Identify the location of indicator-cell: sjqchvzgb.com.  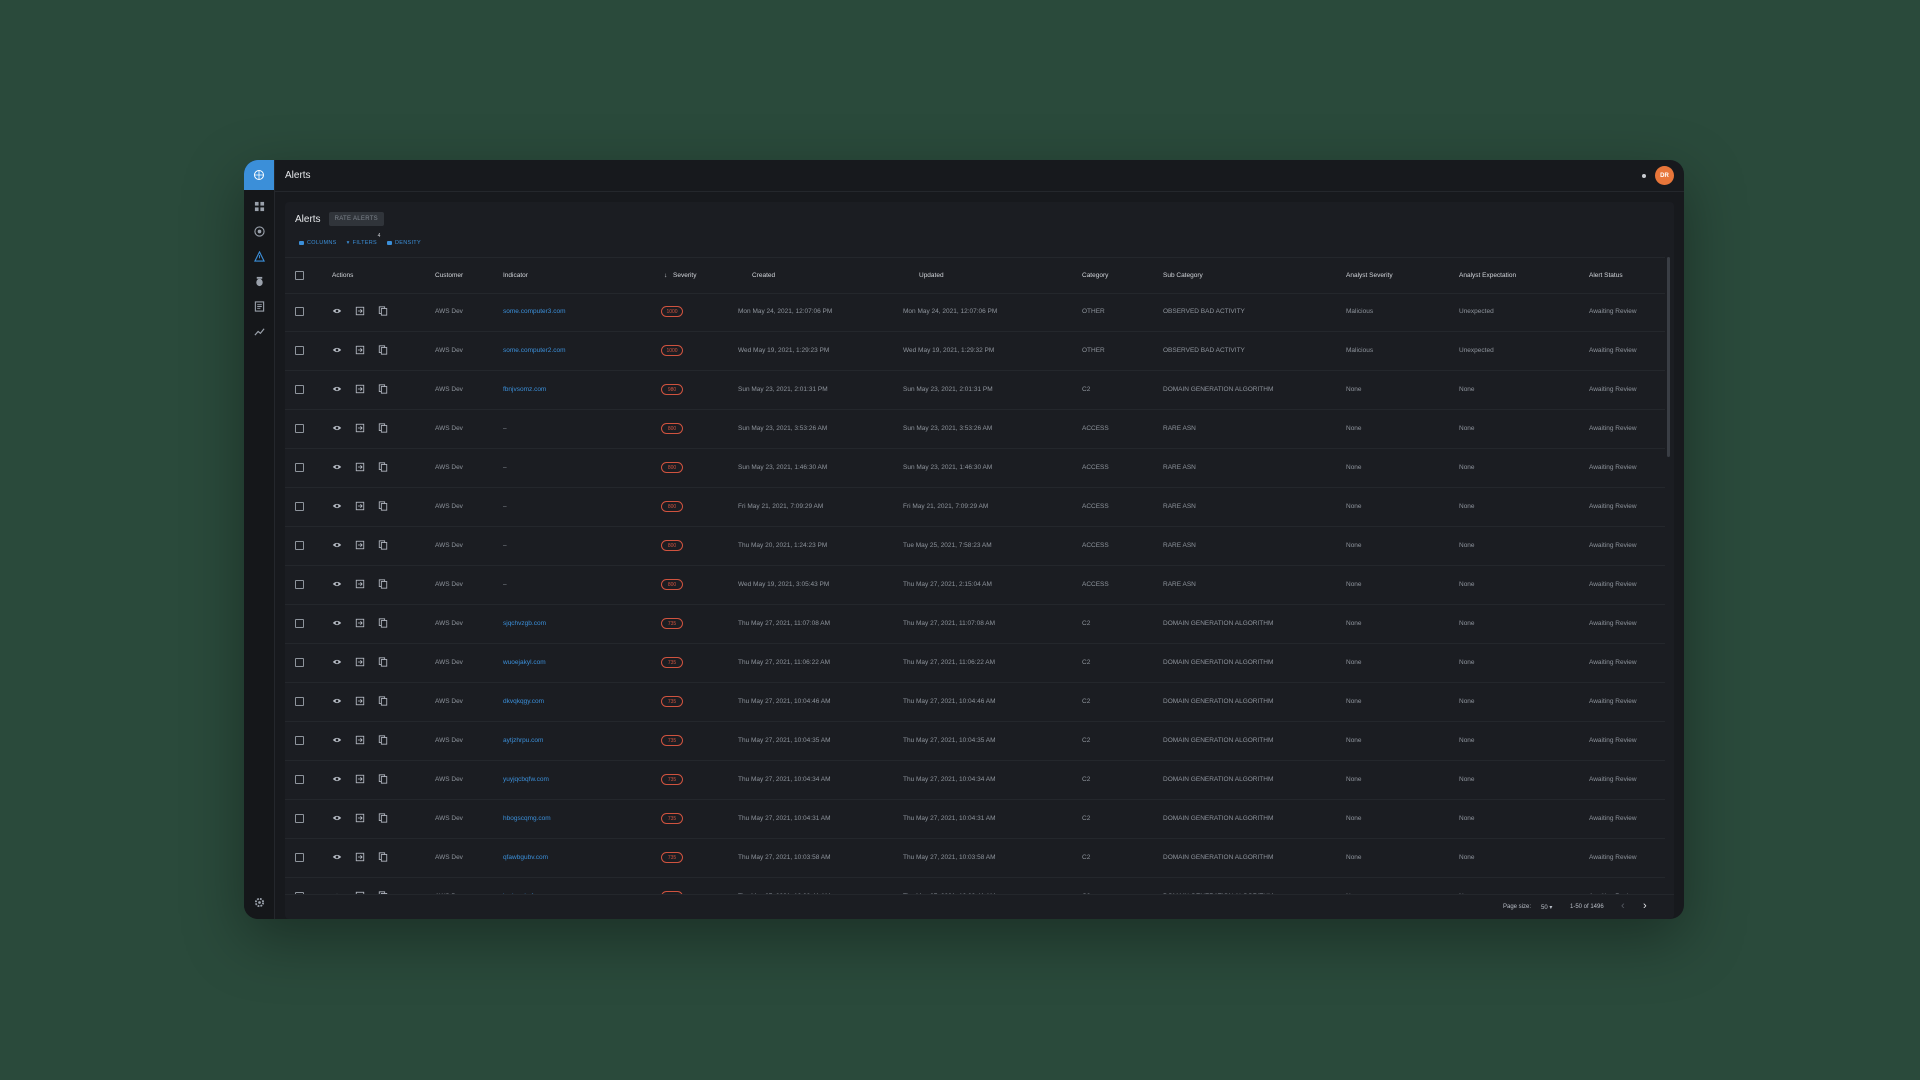
(524, 623).